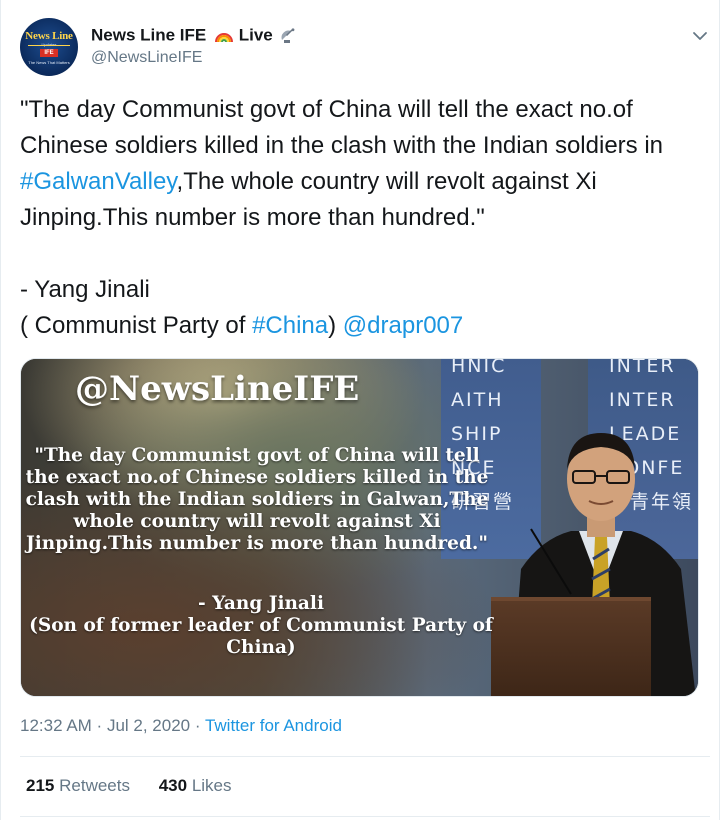 The height and width of the screenshot is (820, 720). Describe the element at coordinates (94, 785) in the screenshot. I see `retweets-label: Retweets` at that location.